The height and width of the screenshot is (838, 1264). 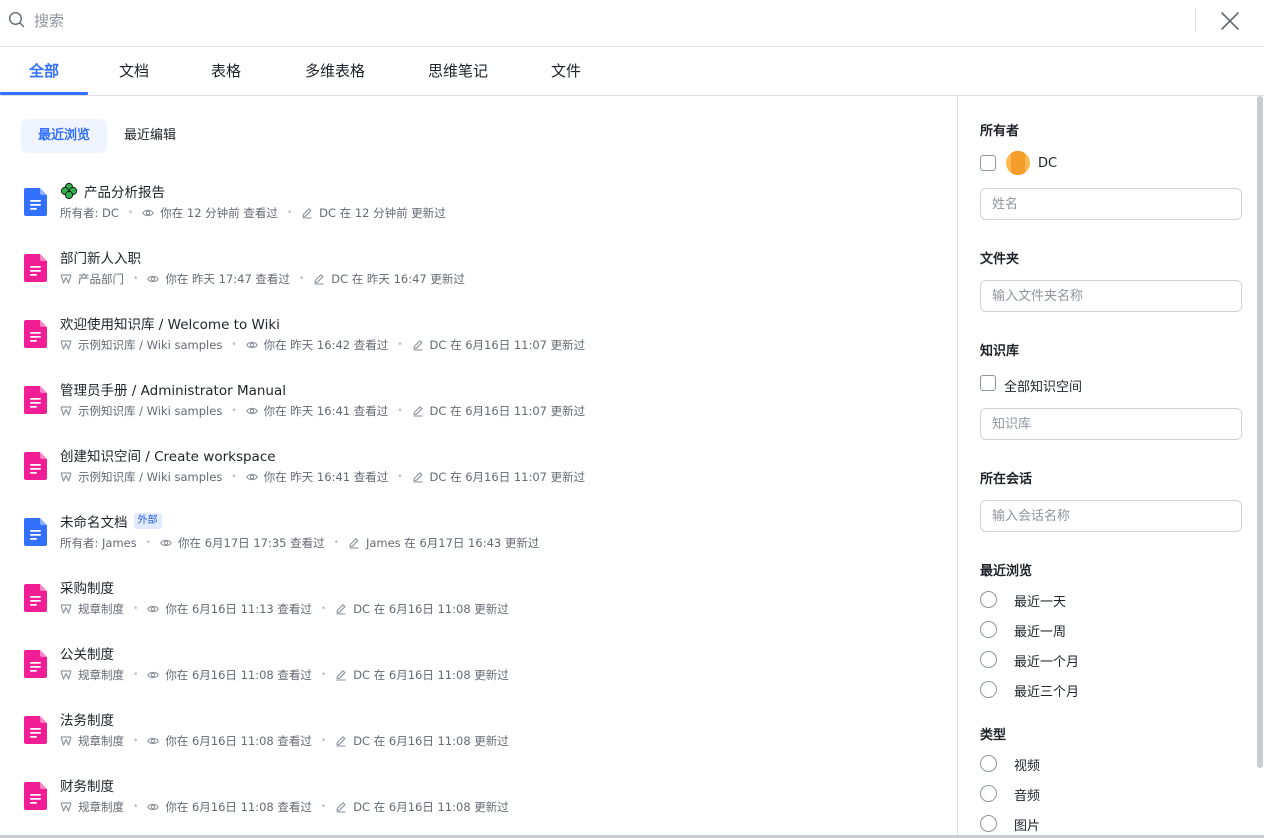 What do you see at coordinates (1027, 766) in the screenshot?
I see `type-video-label: 视频` at bounding box center [1027, 766].